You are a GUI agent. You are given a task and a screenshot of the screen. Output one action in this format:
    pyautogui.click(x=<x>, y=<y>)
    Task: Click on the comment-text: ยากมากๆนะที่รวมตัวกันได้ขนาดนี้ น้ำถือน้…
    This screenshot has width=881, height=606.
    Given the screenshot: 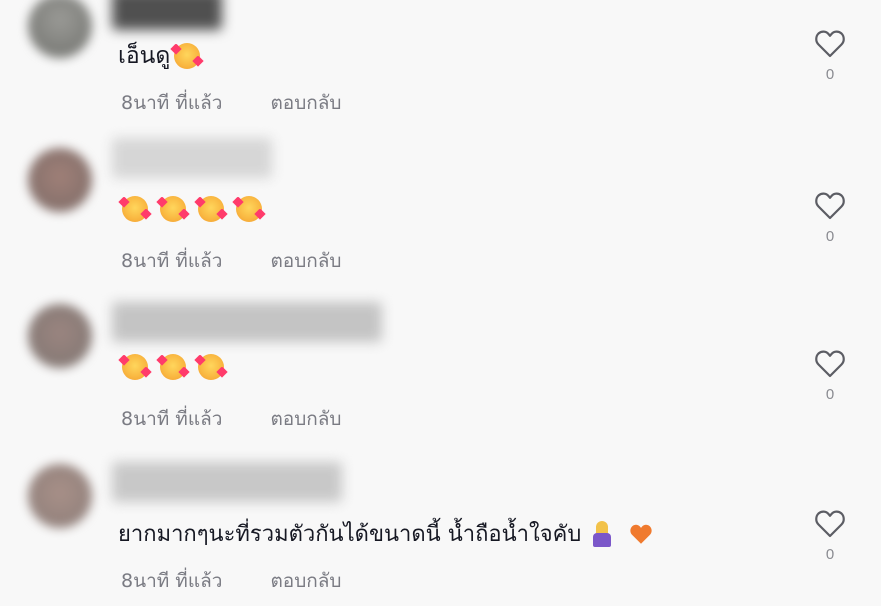 What is the action you would take?
    pyautogui.click(x=385, y=533)
    